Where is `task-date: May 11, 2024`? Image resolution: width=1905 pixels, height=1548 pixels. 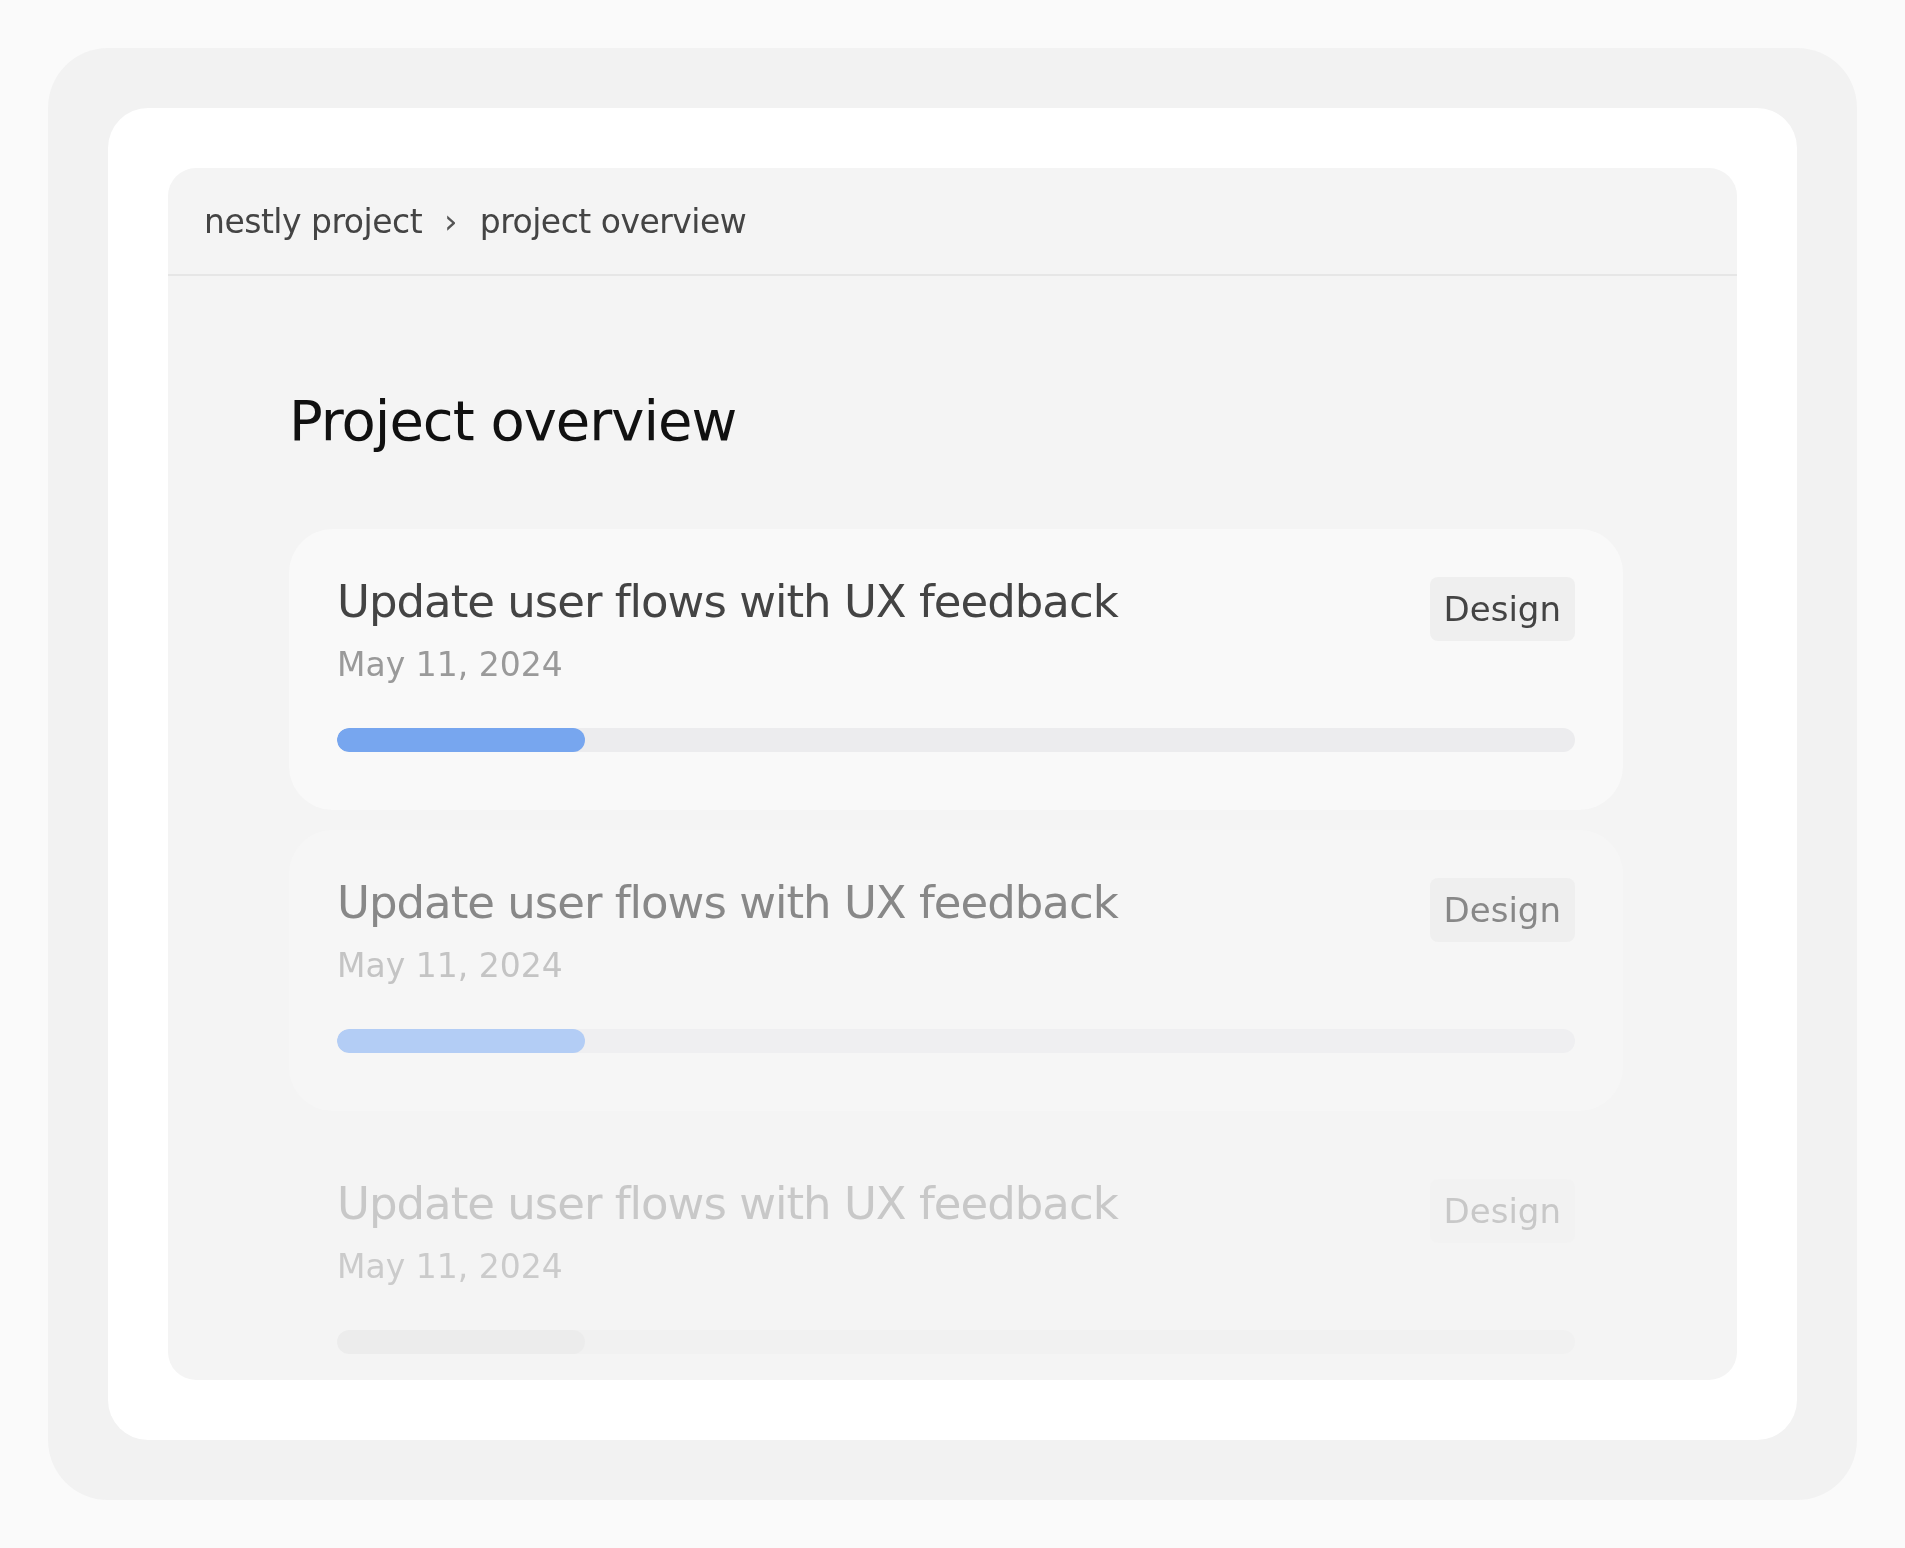 task-date: May 11, 2024 is located at coordinates (450, 664).